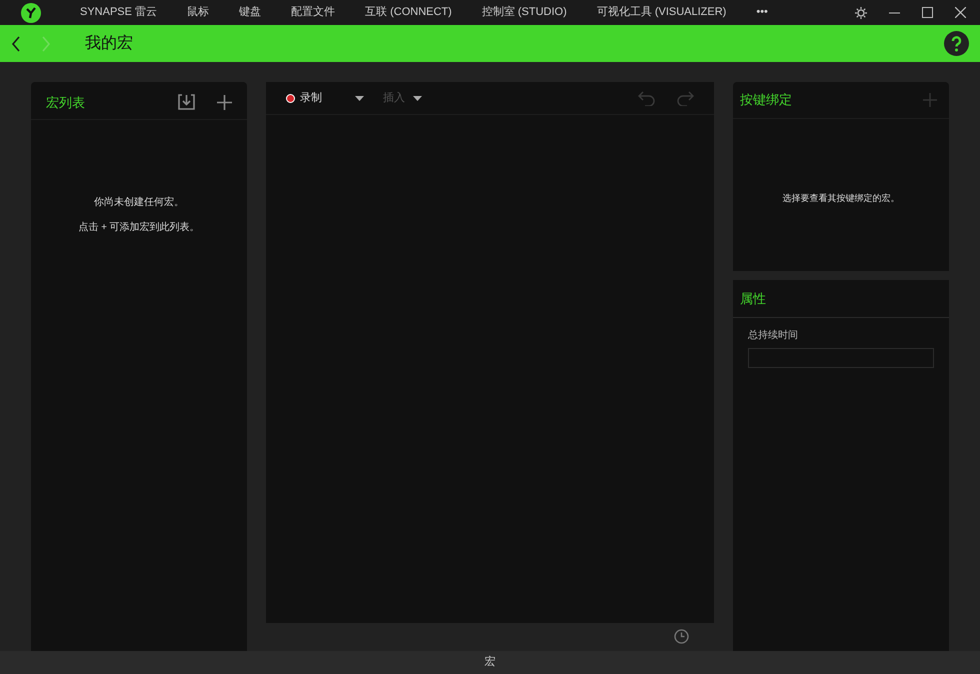  I want to click on close-icon, so click(960, 12).